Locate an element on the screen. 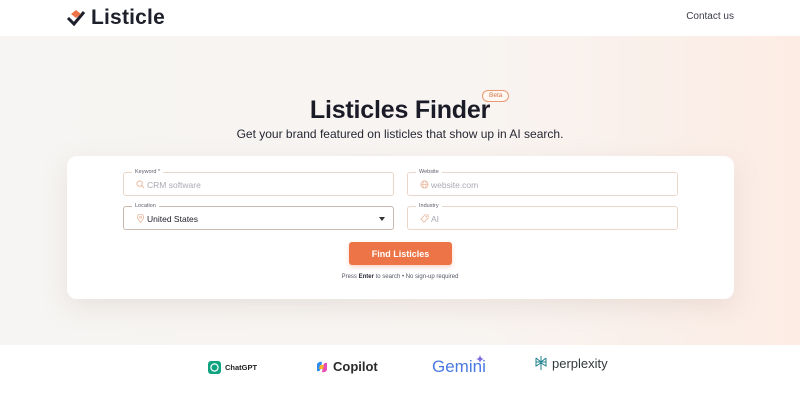 This screenshot has height=398, width=800. location-value: United States is located at coordinates (173, 219).